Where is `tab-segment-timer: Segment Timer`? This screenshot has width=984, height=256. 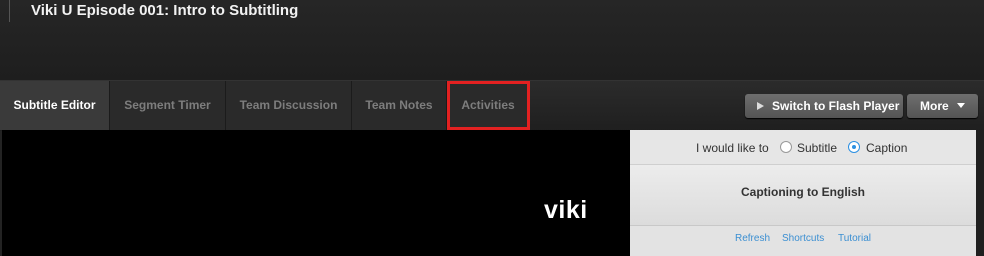
tab-segment-timer: Segment Timer is located at coordinates (168, 105).